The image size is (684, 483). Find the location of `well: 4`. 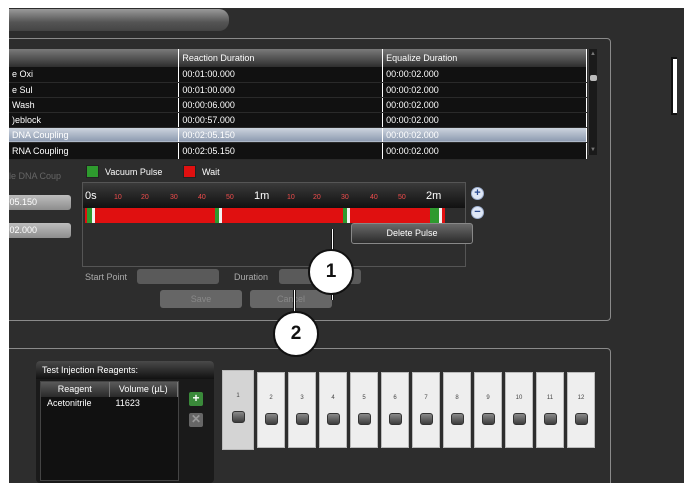

well: 4 is located at coordinates (333, 410).